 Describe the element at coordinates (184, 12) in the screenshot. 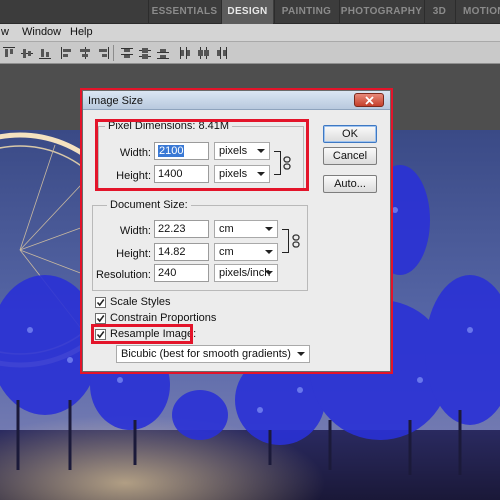

I see `workspace-essentials: ESSENTIALS` at that location.